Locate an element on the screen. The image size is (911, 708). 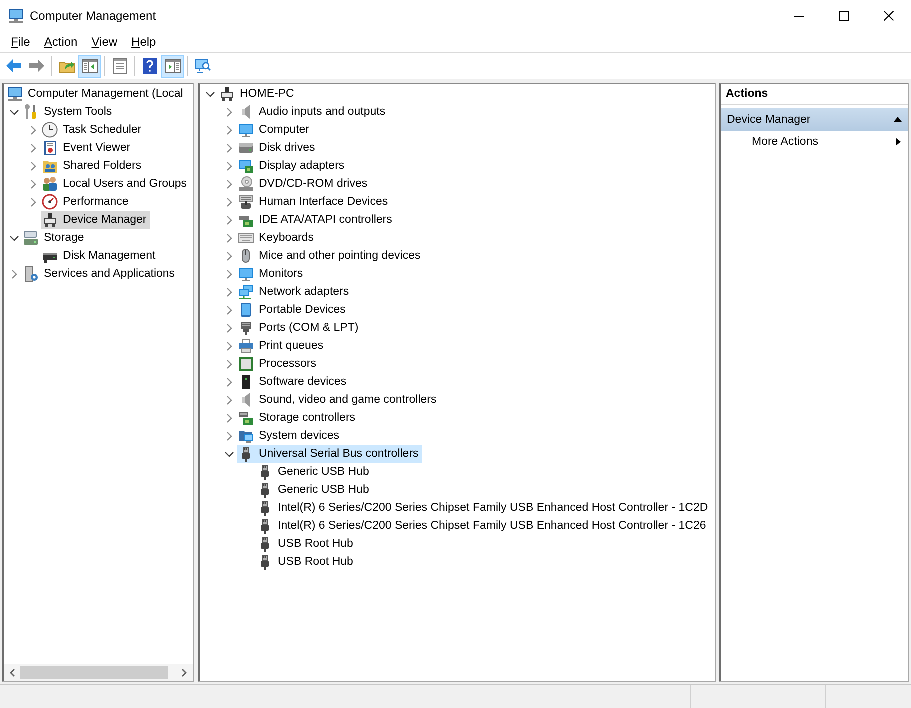
tree-item: System Tools is located at coordinates (69, 112).